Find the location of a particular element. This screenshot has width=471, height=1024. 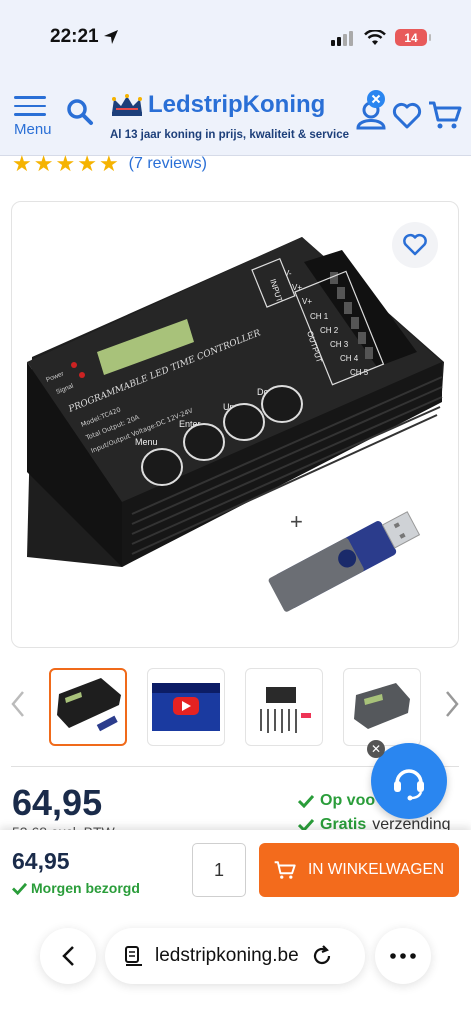

cart-bar-price: 64,95 is located at coordinates (41, 861).